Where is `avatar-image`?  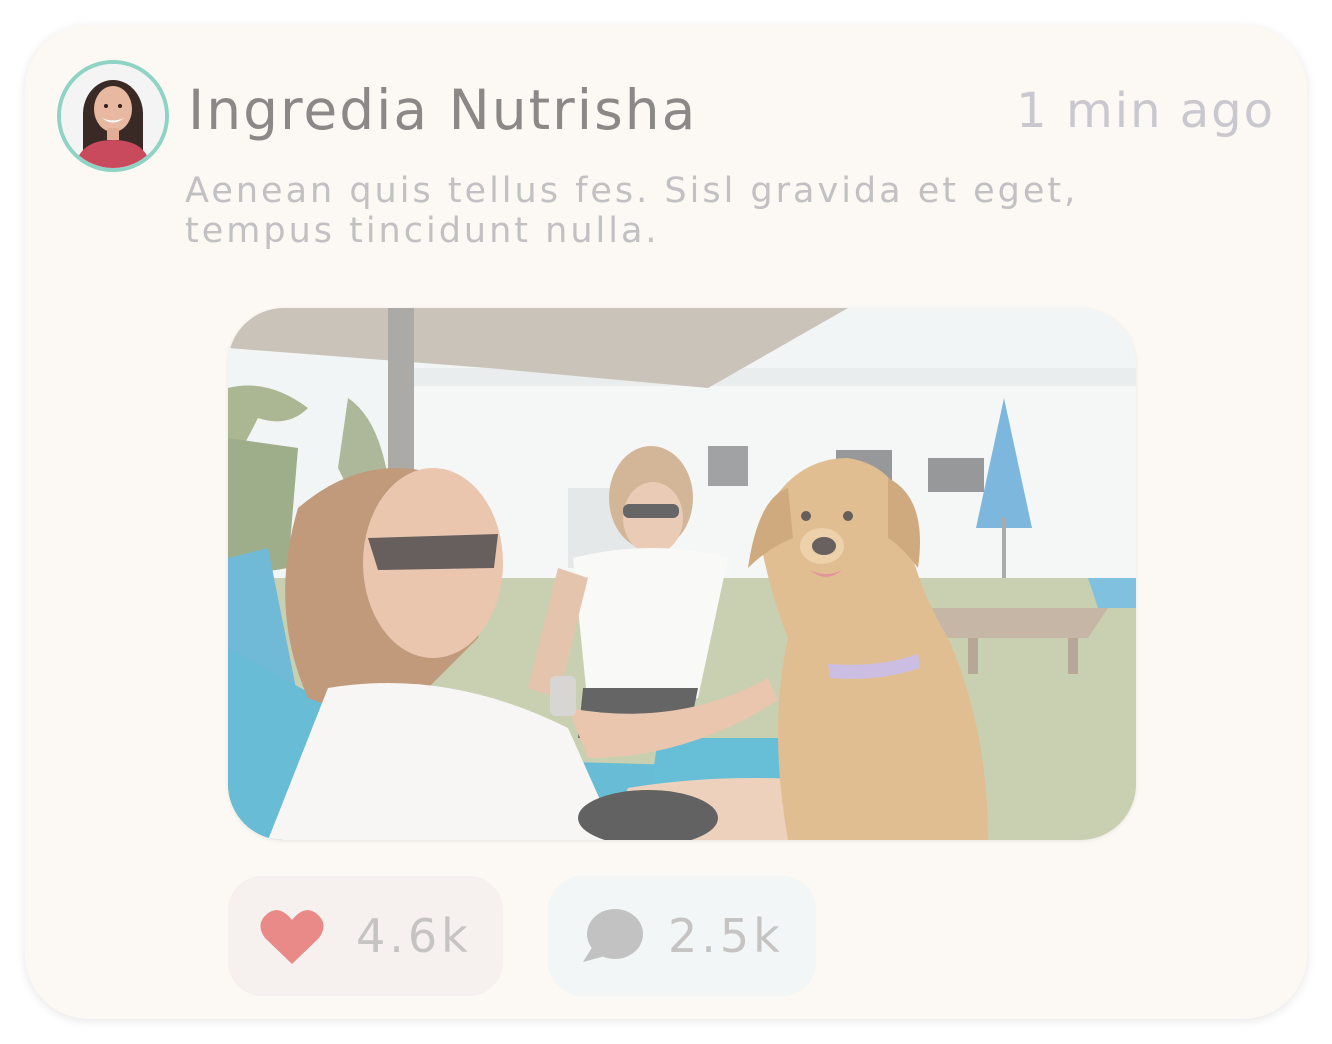
avatar-image is located at coordinates (113, 116).